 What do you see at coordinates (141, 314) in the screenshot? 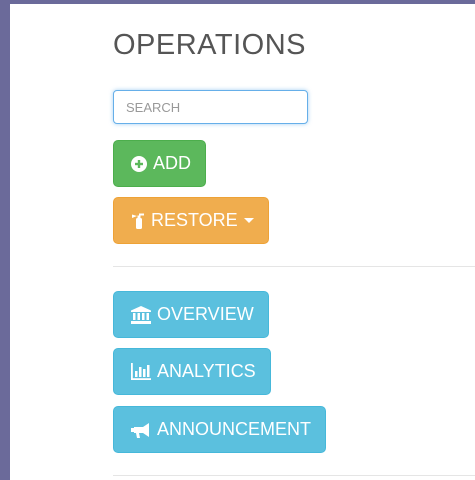
I see `bank-icon` at bounding box center [141, 314].